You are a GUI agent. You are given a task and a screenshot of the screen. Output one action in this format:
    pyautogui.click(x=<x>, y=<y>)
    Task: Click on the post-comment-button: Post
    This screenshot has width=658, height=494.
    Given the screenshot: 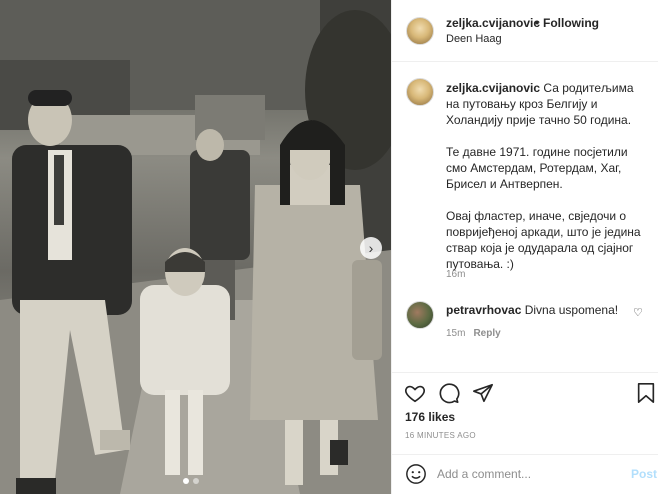 What is the action you would take?
    pyautogui.click(x=644, y=474)
    